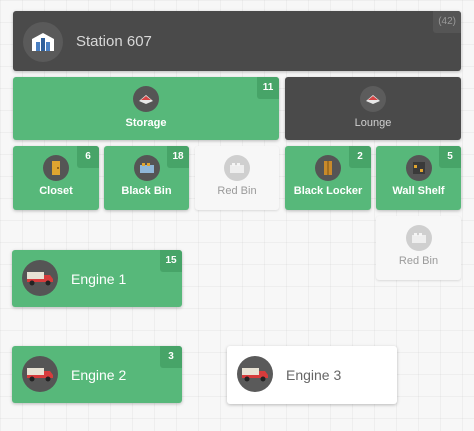  I want to click on container-label: Black Bin, so click(146, 191).